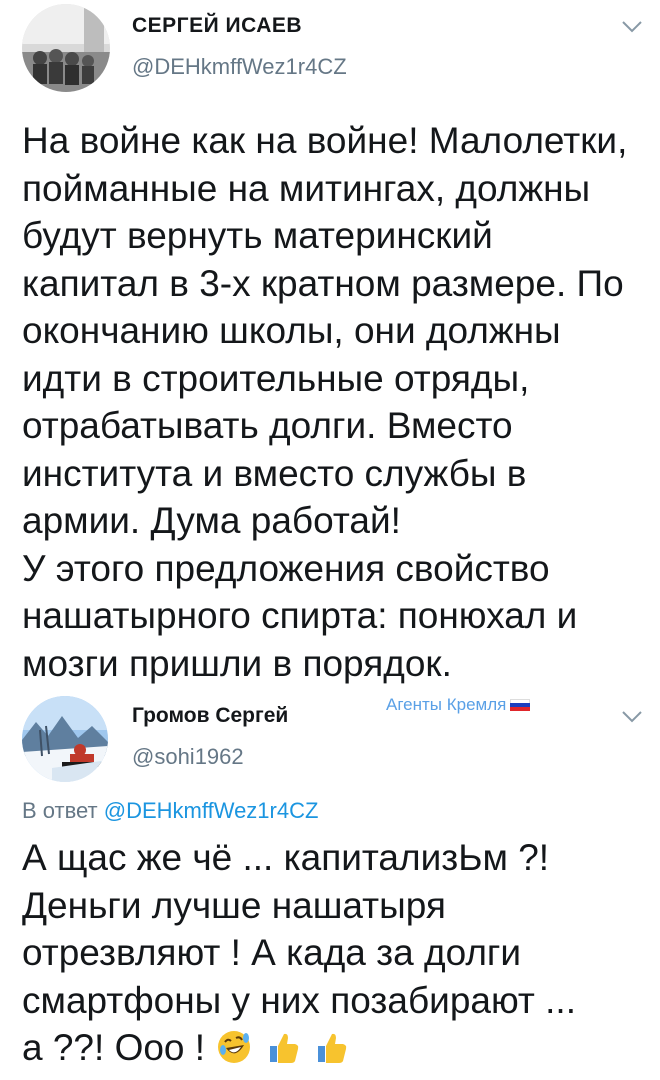 The width and height of the screenshot is (660, 1080). What do you see at coordinates (239, 67) in the screenshot?
I see `author-handle: @DEHkmffWez1r4CZ` at bounding box center [239, 67].